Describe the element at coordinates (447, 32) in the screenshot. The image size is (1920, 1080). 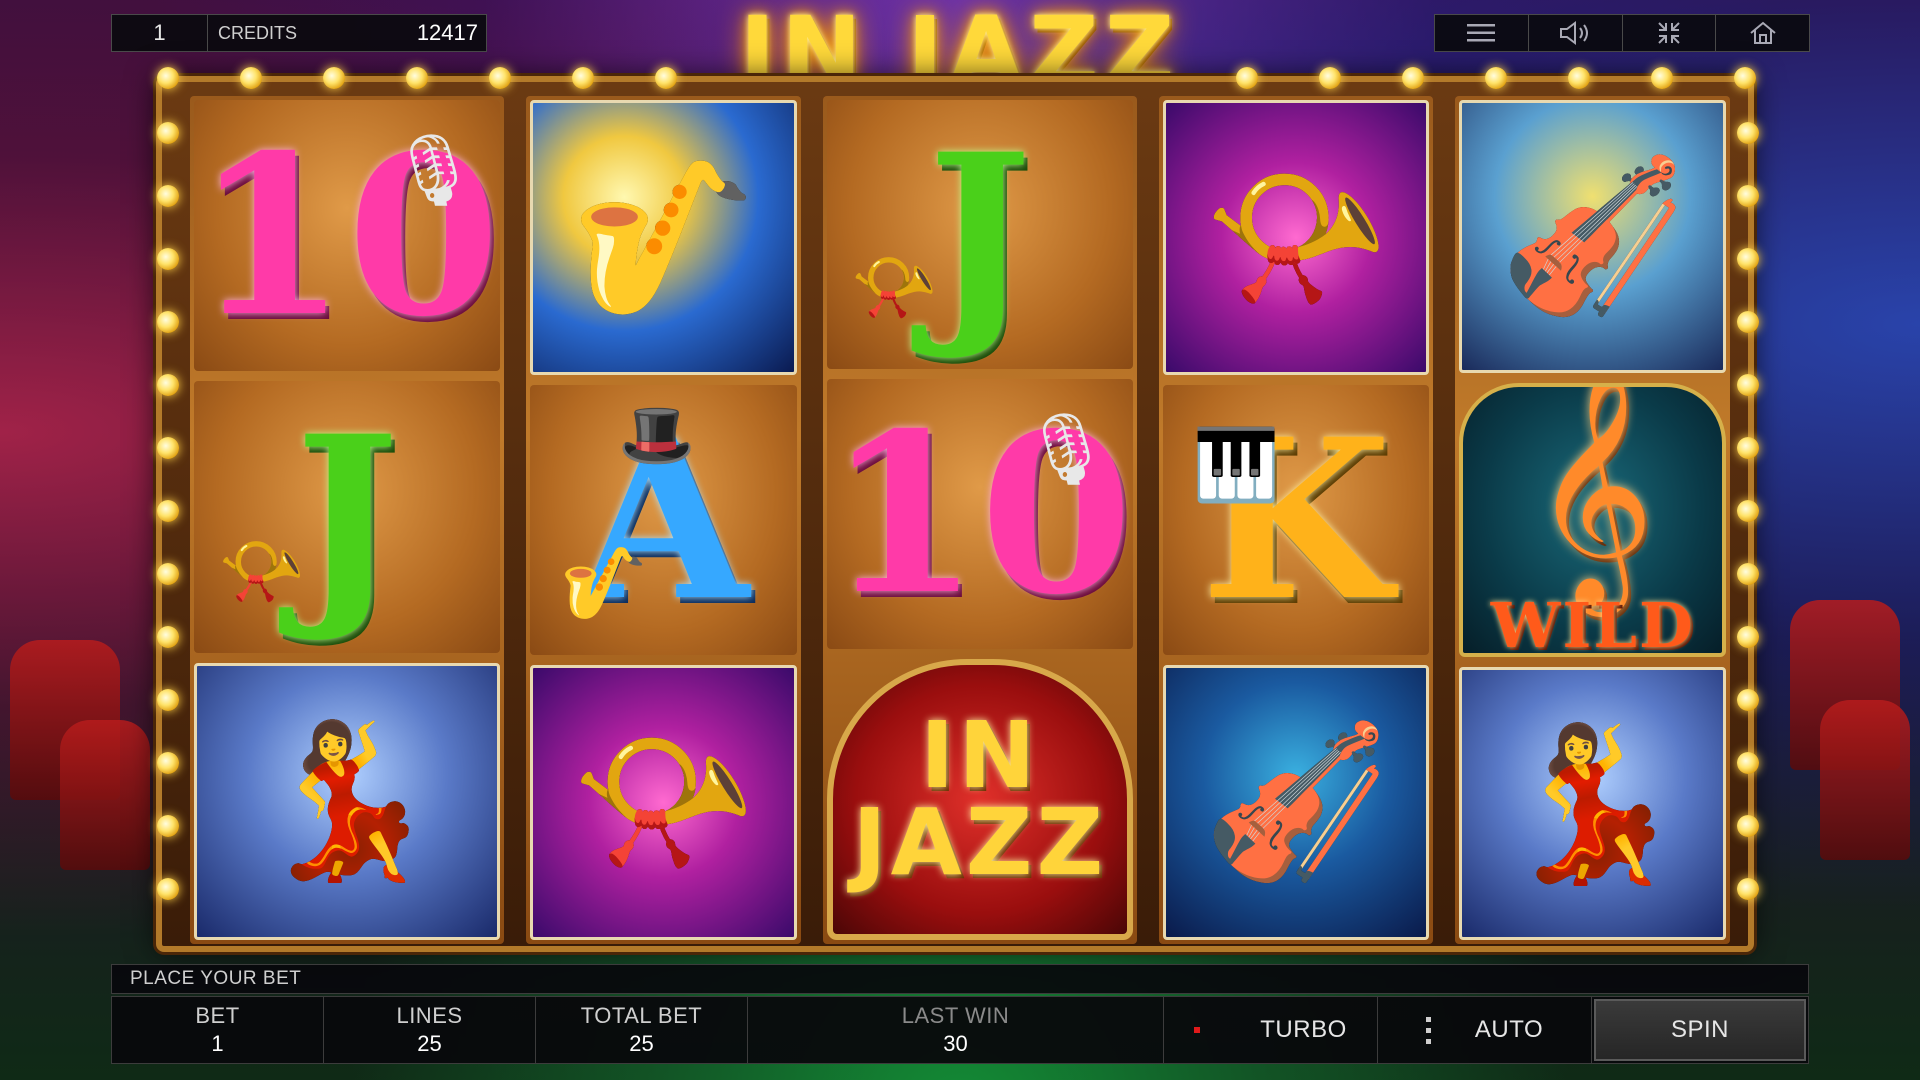
I see `credits-value: 12417` at that location.